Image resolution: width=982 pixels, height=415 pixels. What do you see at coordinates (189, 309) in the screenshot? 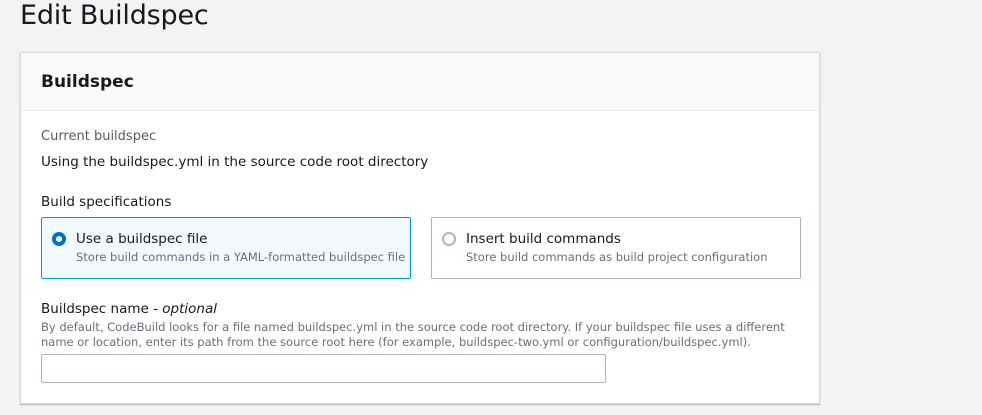
I see `optional-tag: optional` at bounding box center [189, 309].